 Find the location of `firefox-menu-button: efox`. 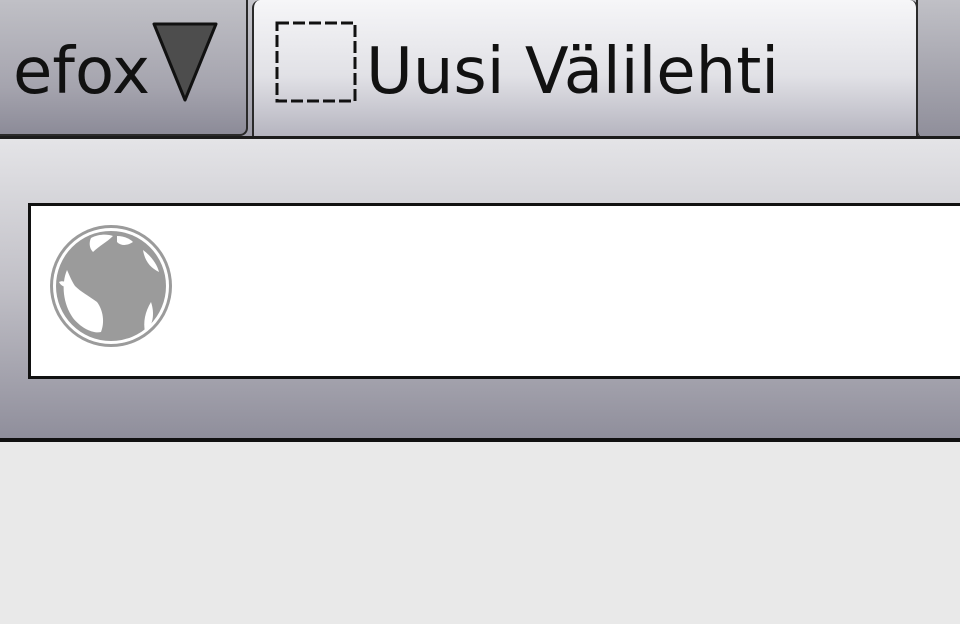

firefox-menu-button: efox is located at coordinates (124, 68).